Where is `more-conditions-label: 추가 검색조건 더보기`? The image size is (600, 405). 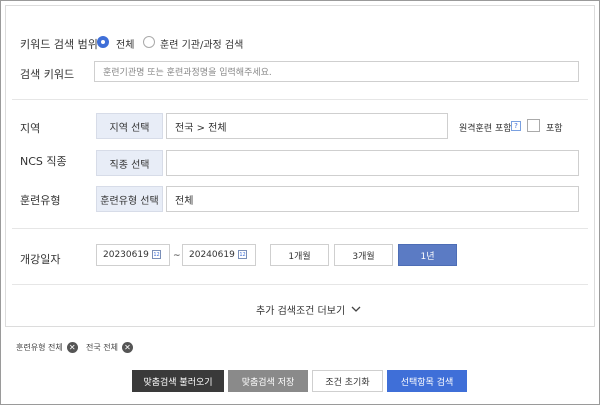
more-conditions-label: 추가 검색조건 더보기 is located at coordinates (300, 309).